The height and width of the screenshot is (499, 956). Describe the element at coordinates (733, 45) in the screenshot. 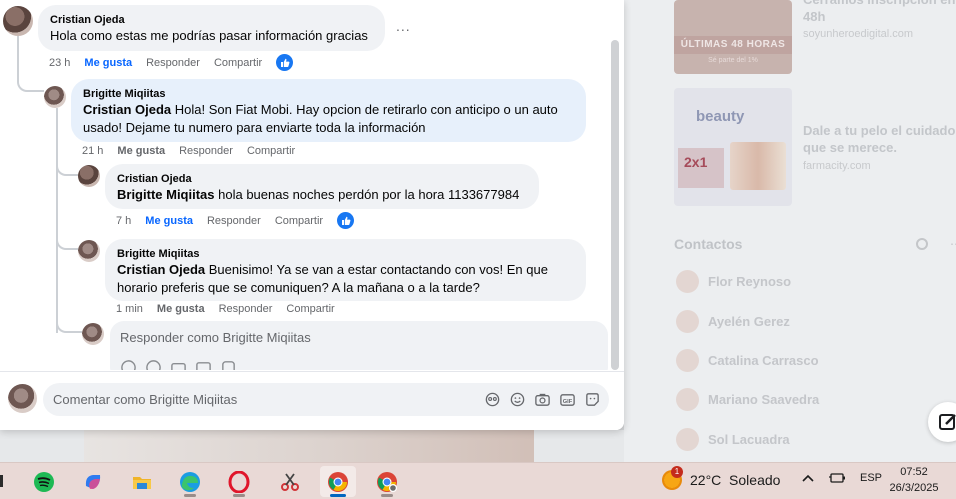

I see `ad-image-band-text: ÚLTIMAS 48 HORAS` at that location.